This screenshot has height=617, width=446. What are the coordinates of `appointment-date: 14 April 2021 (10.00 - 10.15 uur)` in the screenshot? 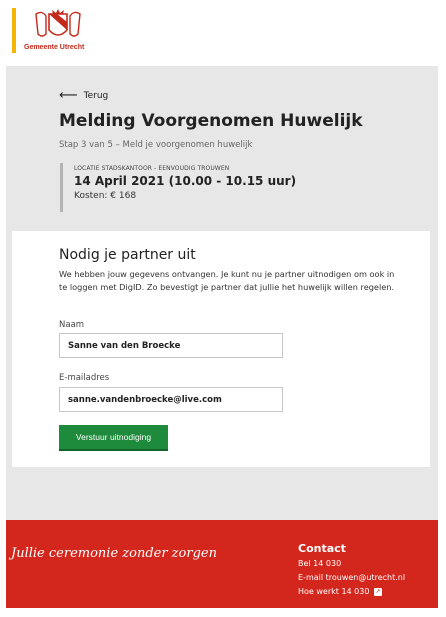 It's located at (185, 181).